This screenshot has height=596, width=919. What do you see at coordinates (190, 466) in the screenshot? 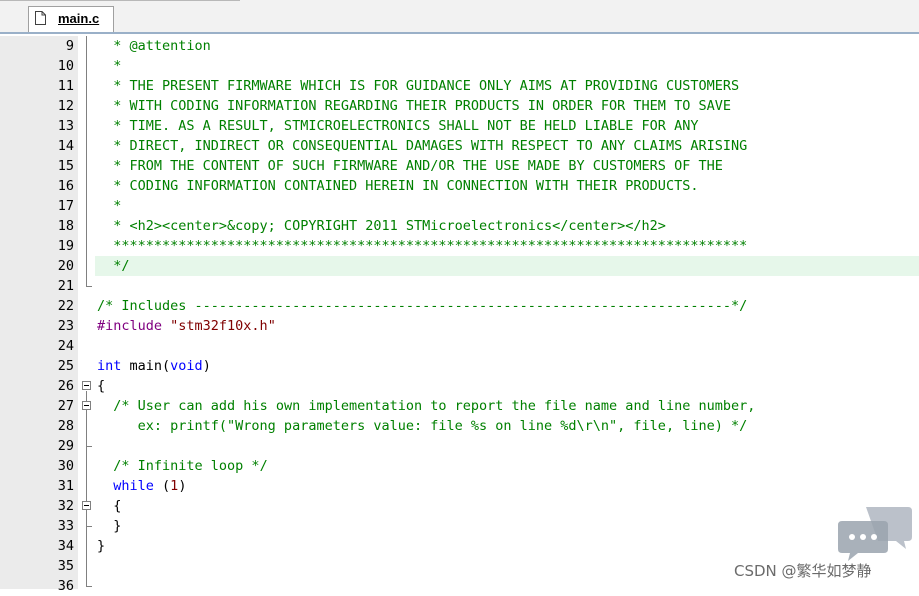
I see `code-token: /* Infinite loop */` at bounding box center [190, 466].